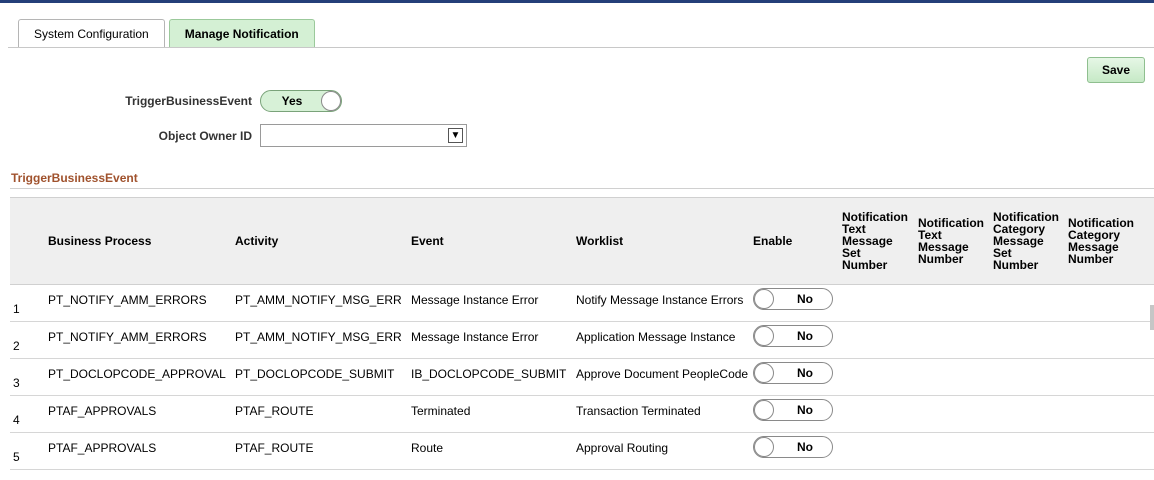  What do you see at coordinates (323, 241) in the screenshot?
I see `header-activity: Activity` at bounding box center [323, 241].